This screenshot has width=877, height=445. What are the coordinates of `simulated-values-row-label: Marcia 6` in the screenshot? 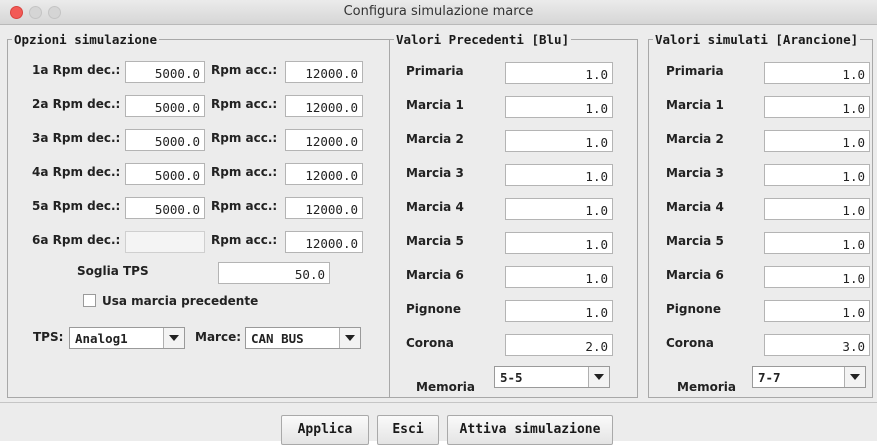 It's located at (695, 275).